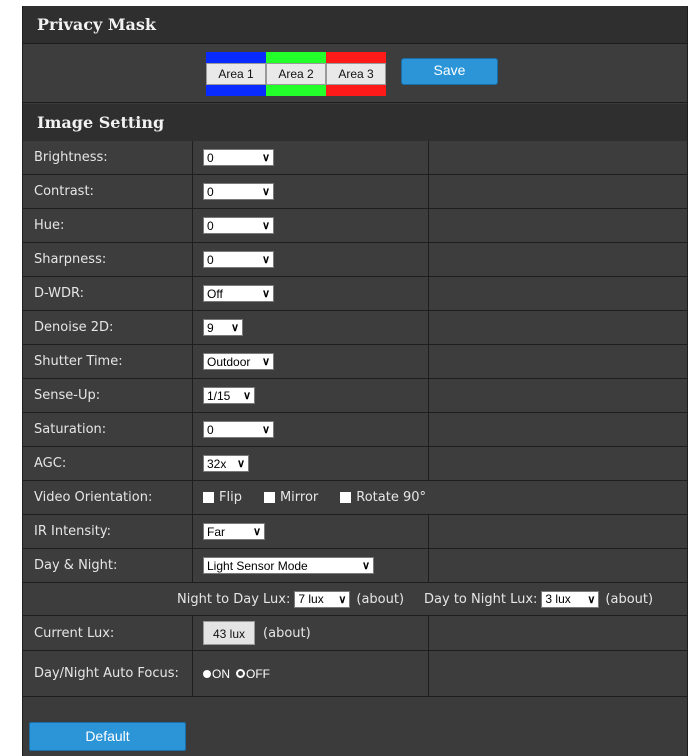 This screenshot has width=696, height=756. I want to click on hue-label: Hue:, so click(108, 225).